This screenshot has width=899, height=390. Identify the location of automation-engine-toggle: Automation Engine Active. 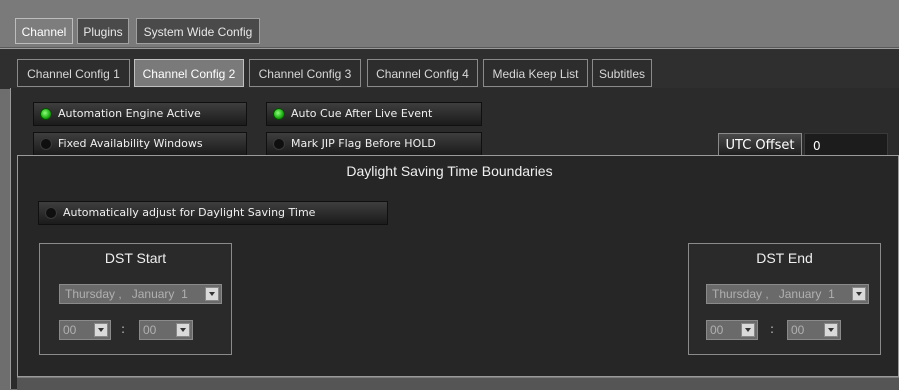
(140, 114).